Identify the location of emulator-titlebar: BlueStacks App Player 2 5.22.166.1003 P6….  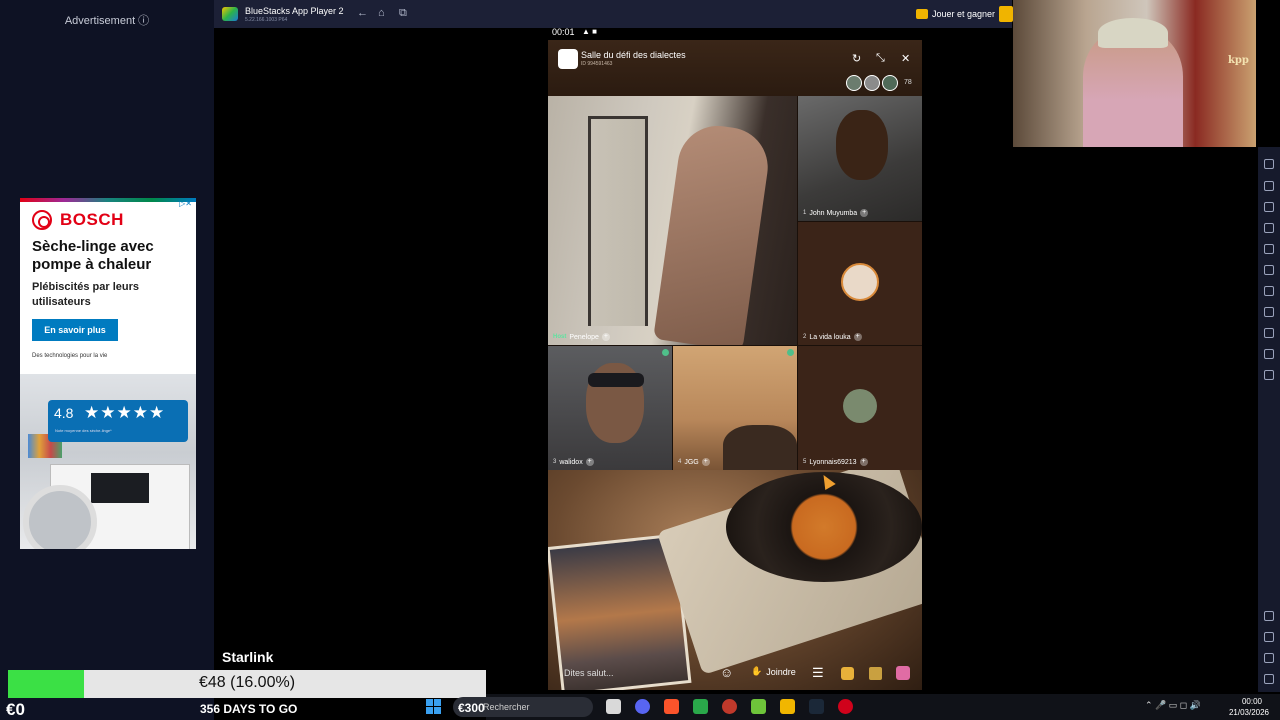
(613, 14).